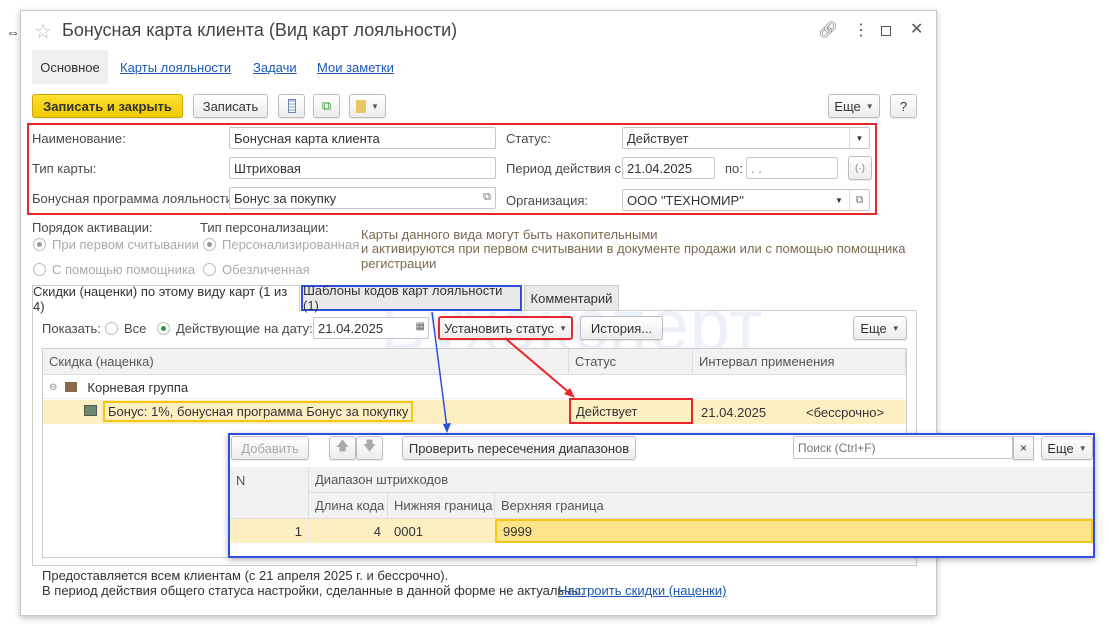  I want to click on column-header-length: Длина кода, so click(348, 506).